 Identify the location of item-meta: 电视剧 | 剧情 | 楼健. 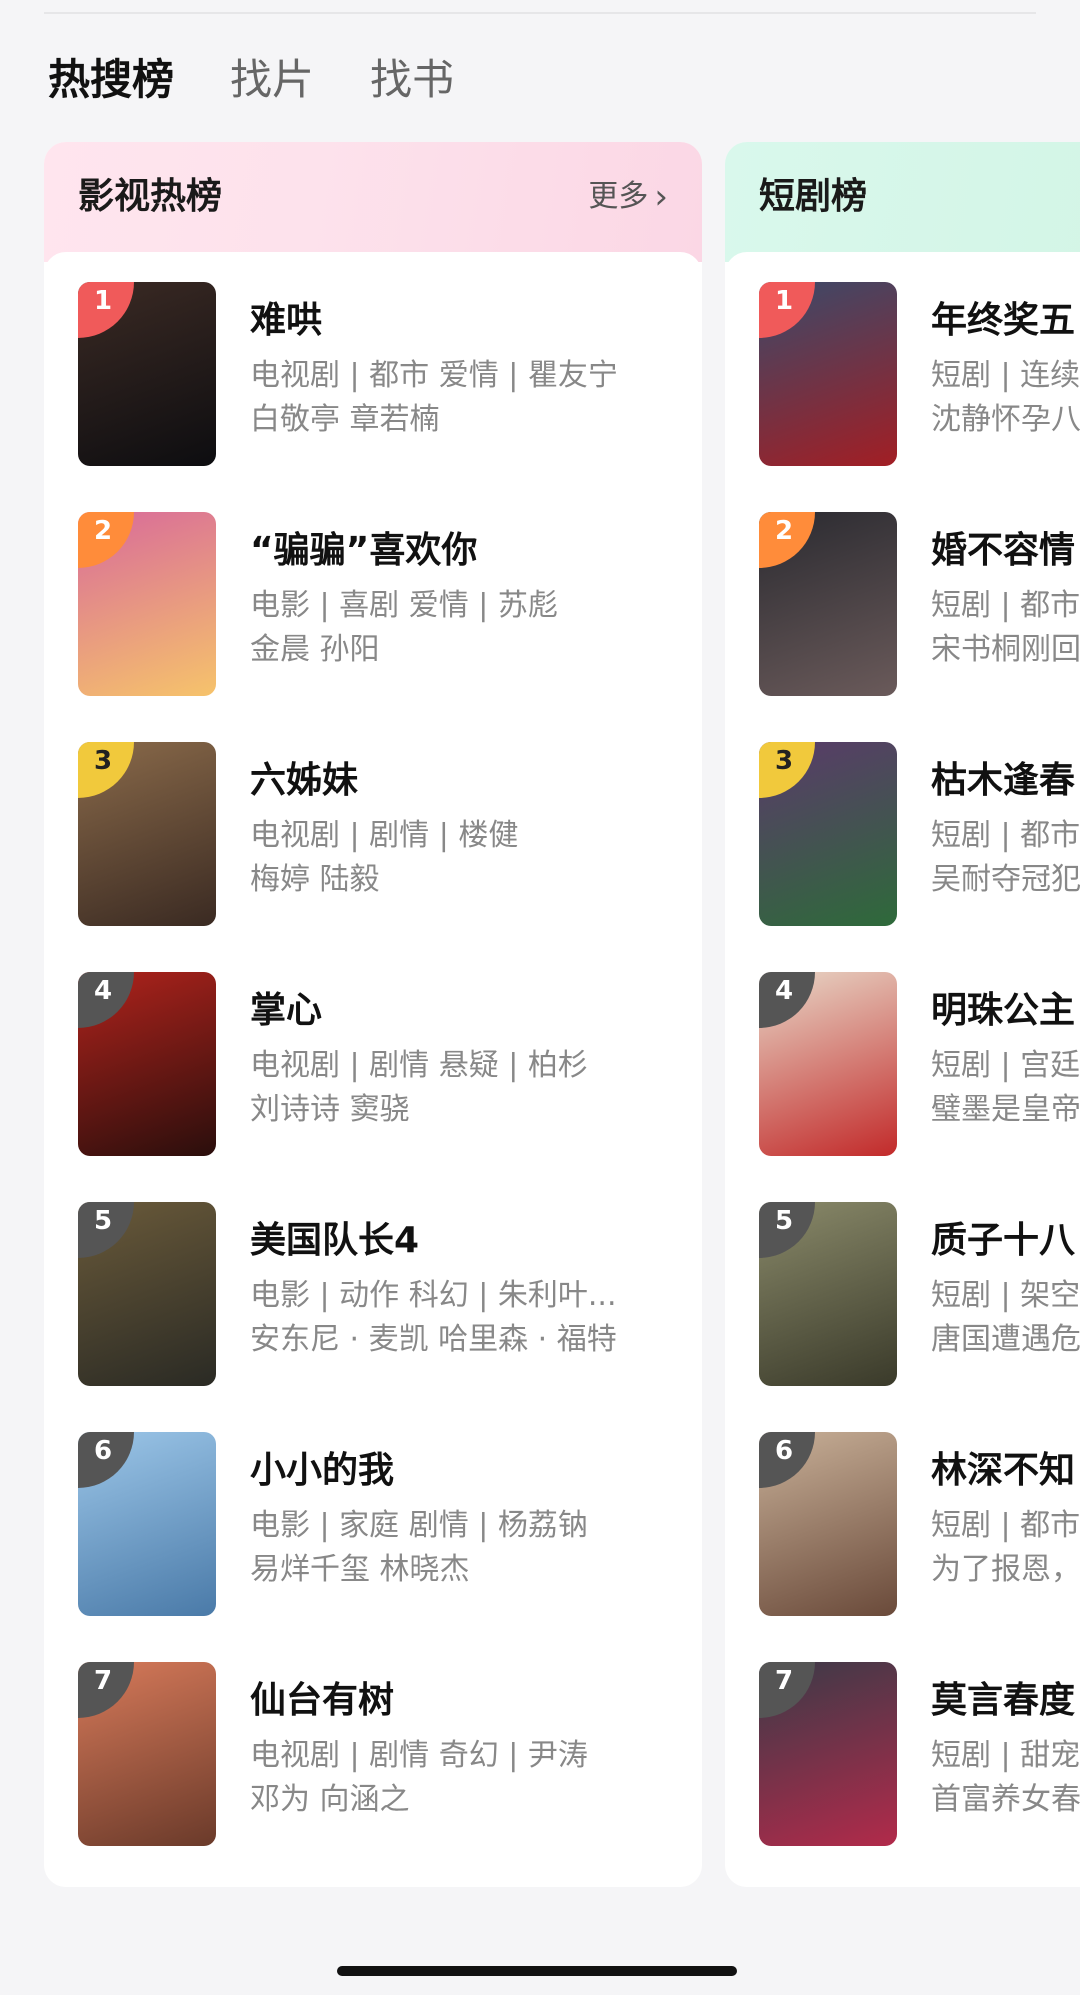
(384, 835).